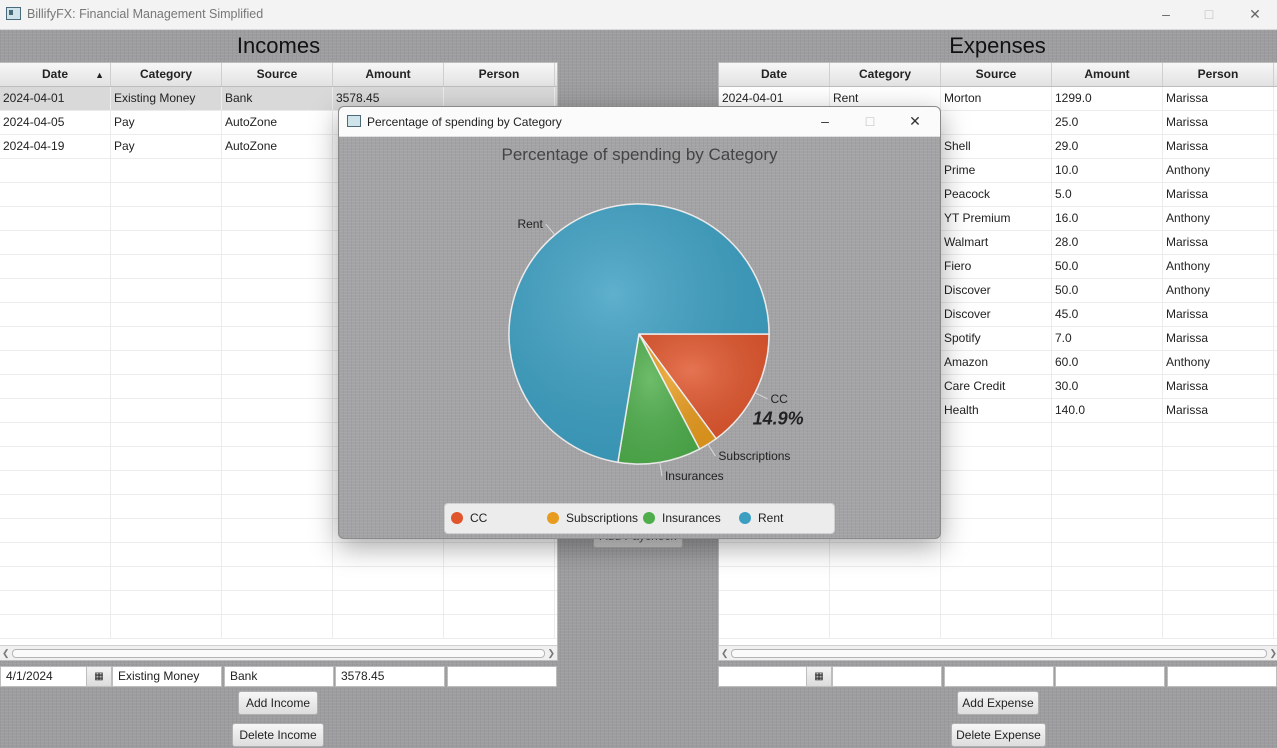  Describe the element at coordinates (13, 13) in the screenshot. I see `app-icon` at that location.